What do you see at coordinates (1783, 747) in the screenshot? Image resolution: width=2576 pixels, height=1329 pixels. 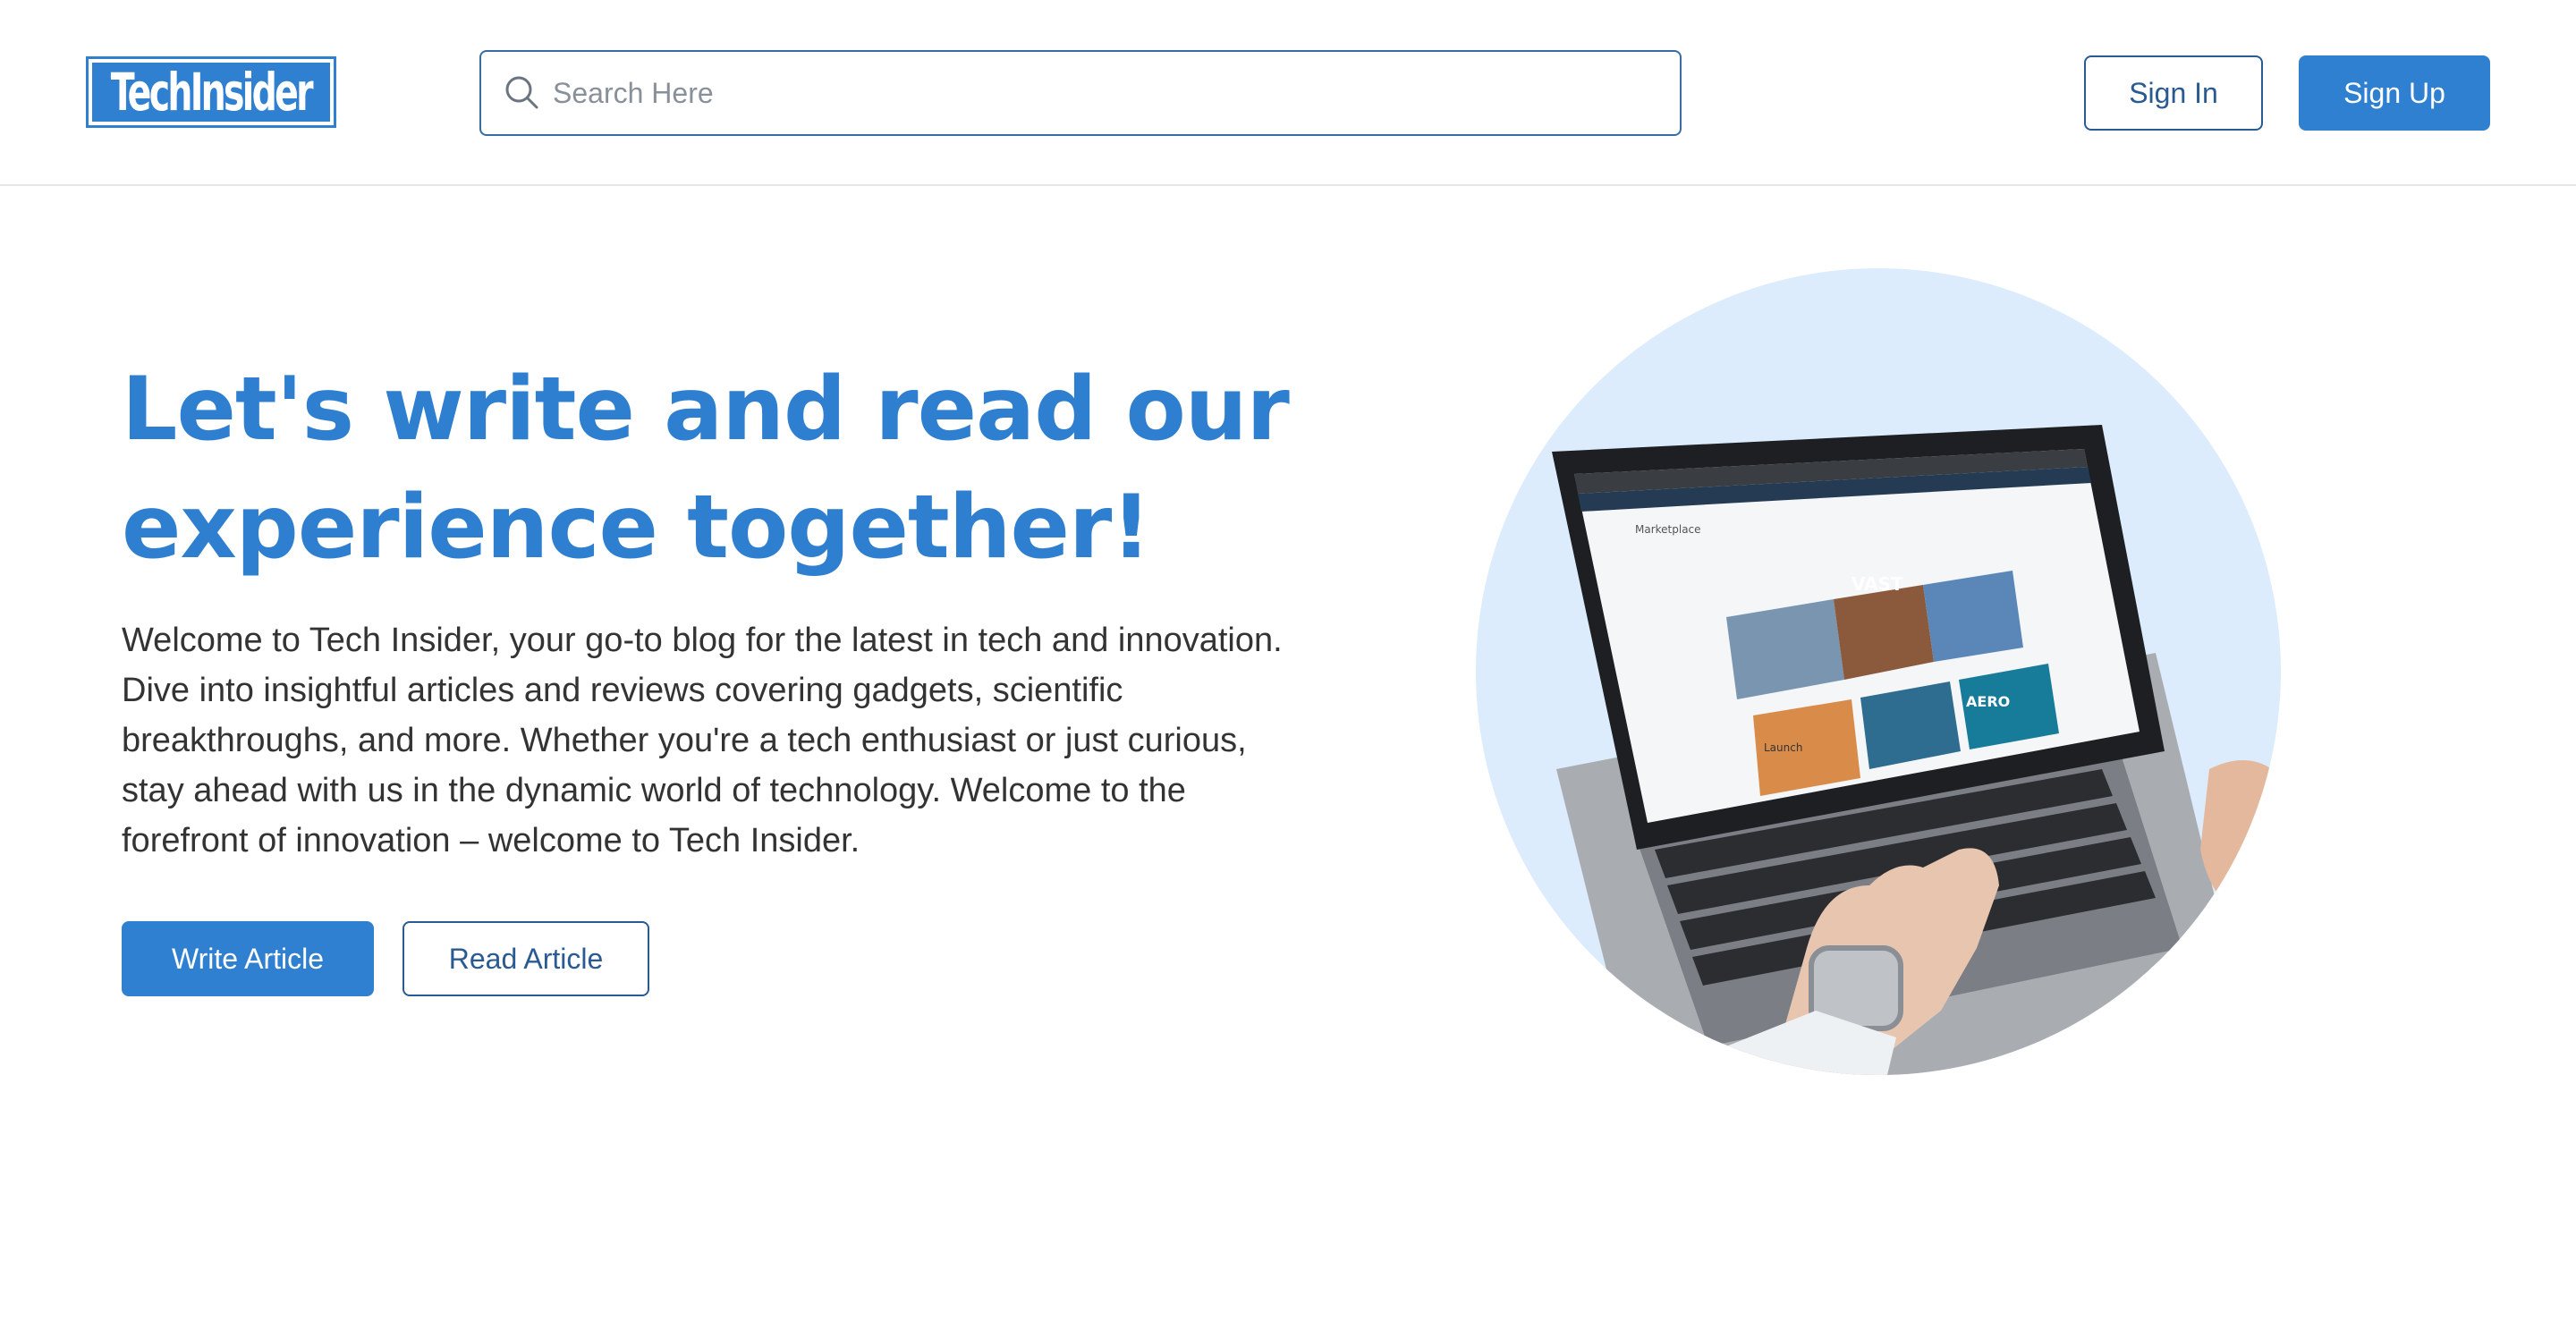 I see `screen-tile-launch: Launch` at bounding box center [1783, 747].